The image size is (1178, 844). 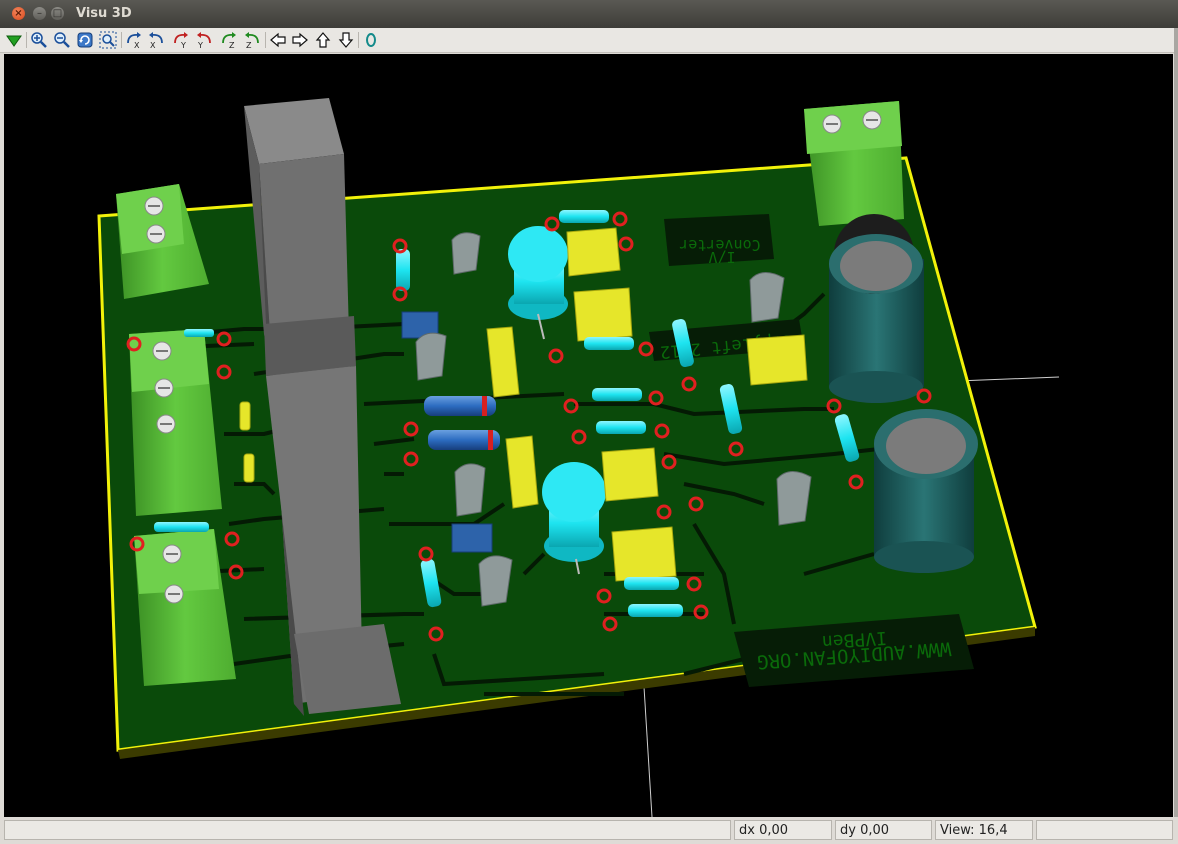 I want to click on maximize-window-button: □, so click(x=57, y=13).